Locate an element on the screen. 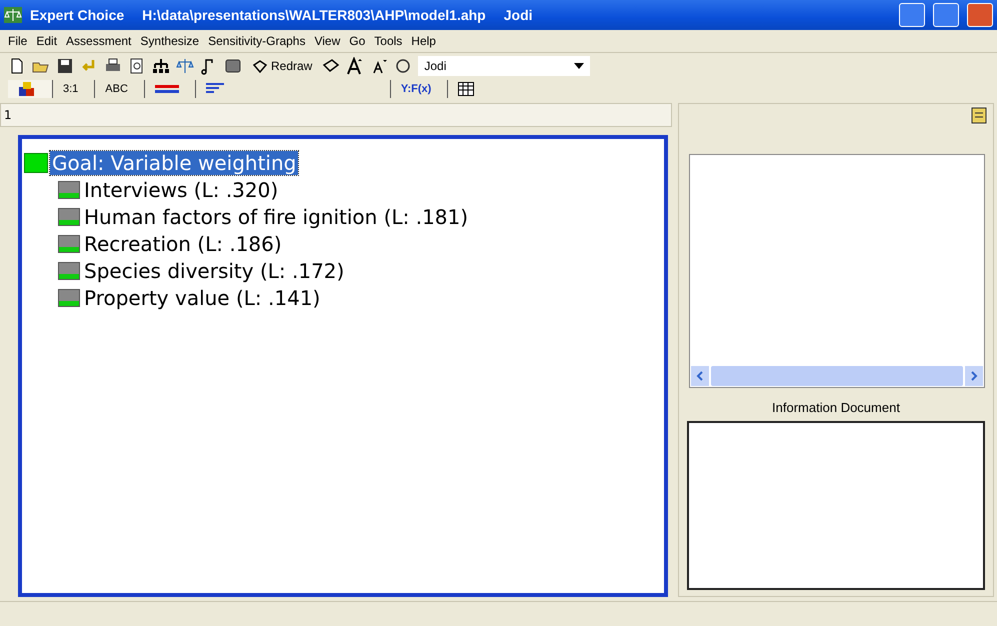 The height and width of the screenshot is (626, 997). menu-item: File is located at coordinates (18, 41).